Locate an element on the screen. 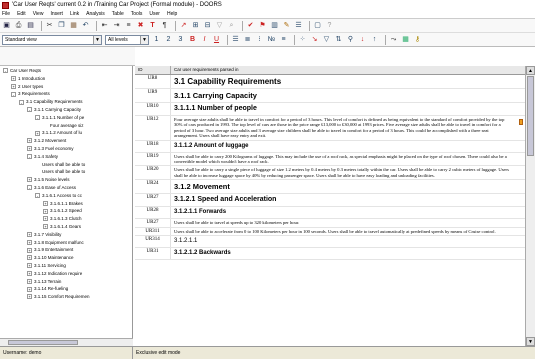 The width and height of the screenshot is (535, 359). tree-item: +3.1.2 Movement is located at coordinates (66, 141).